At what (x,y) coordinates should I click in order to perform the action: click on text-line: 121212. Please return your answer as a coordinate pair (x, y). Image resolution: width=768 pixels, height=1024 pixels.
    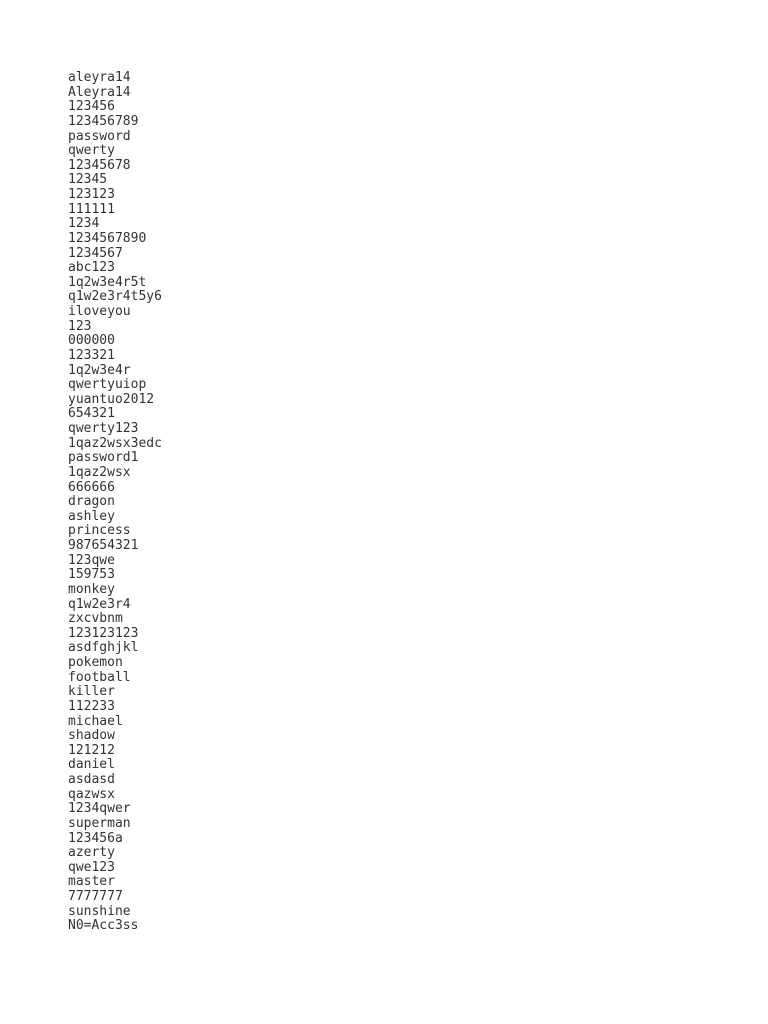
    Looking at the image, I should click on (91, 750).